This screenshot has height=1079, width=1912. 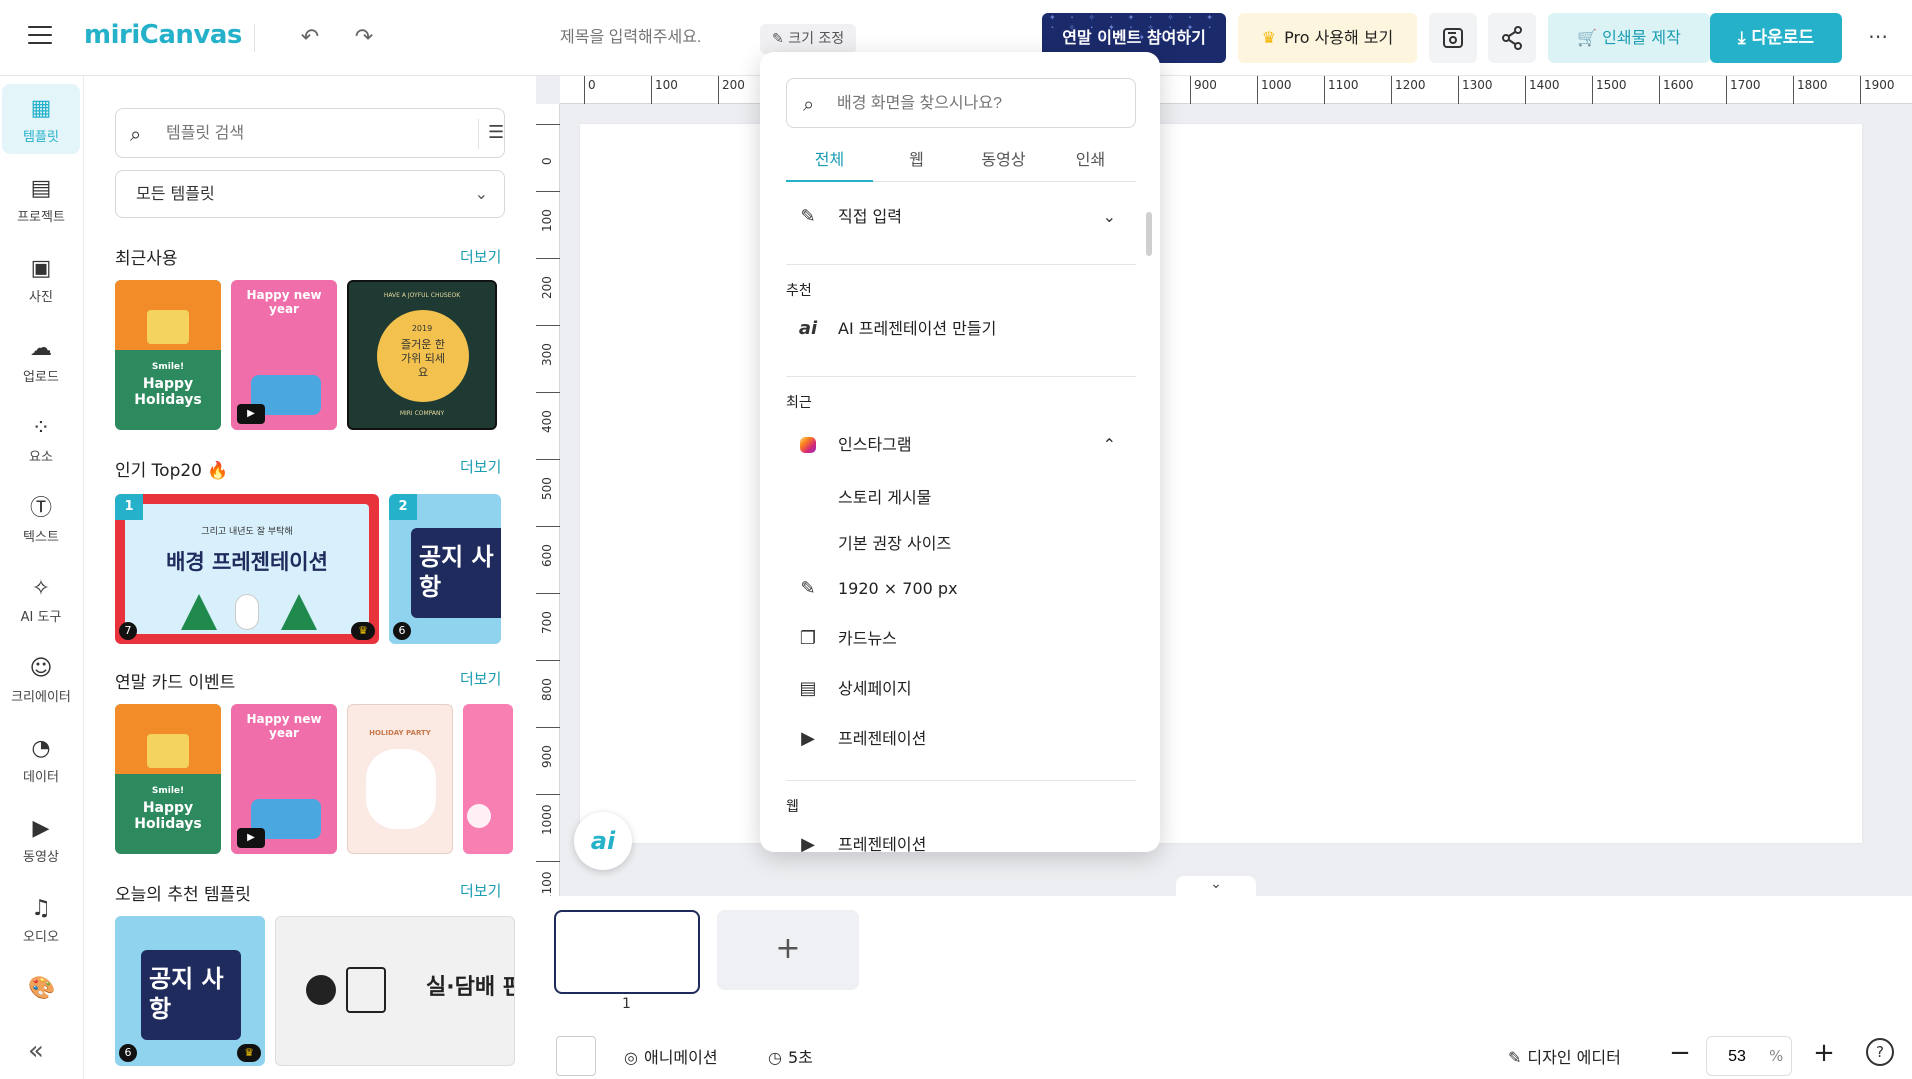 I want to click on rail-item-video: ▶ 동영상, so click(x=41, y=839).